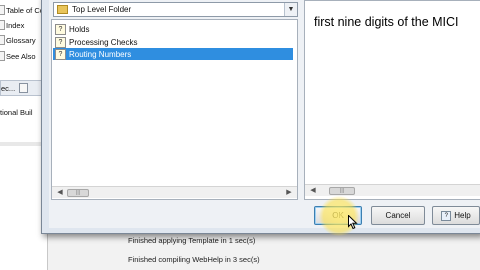 Image resolution: width=480 pixels, height=270 pixels. I want to click on folder-dropdown: Top Level Folder ▼, so click(175, 9).